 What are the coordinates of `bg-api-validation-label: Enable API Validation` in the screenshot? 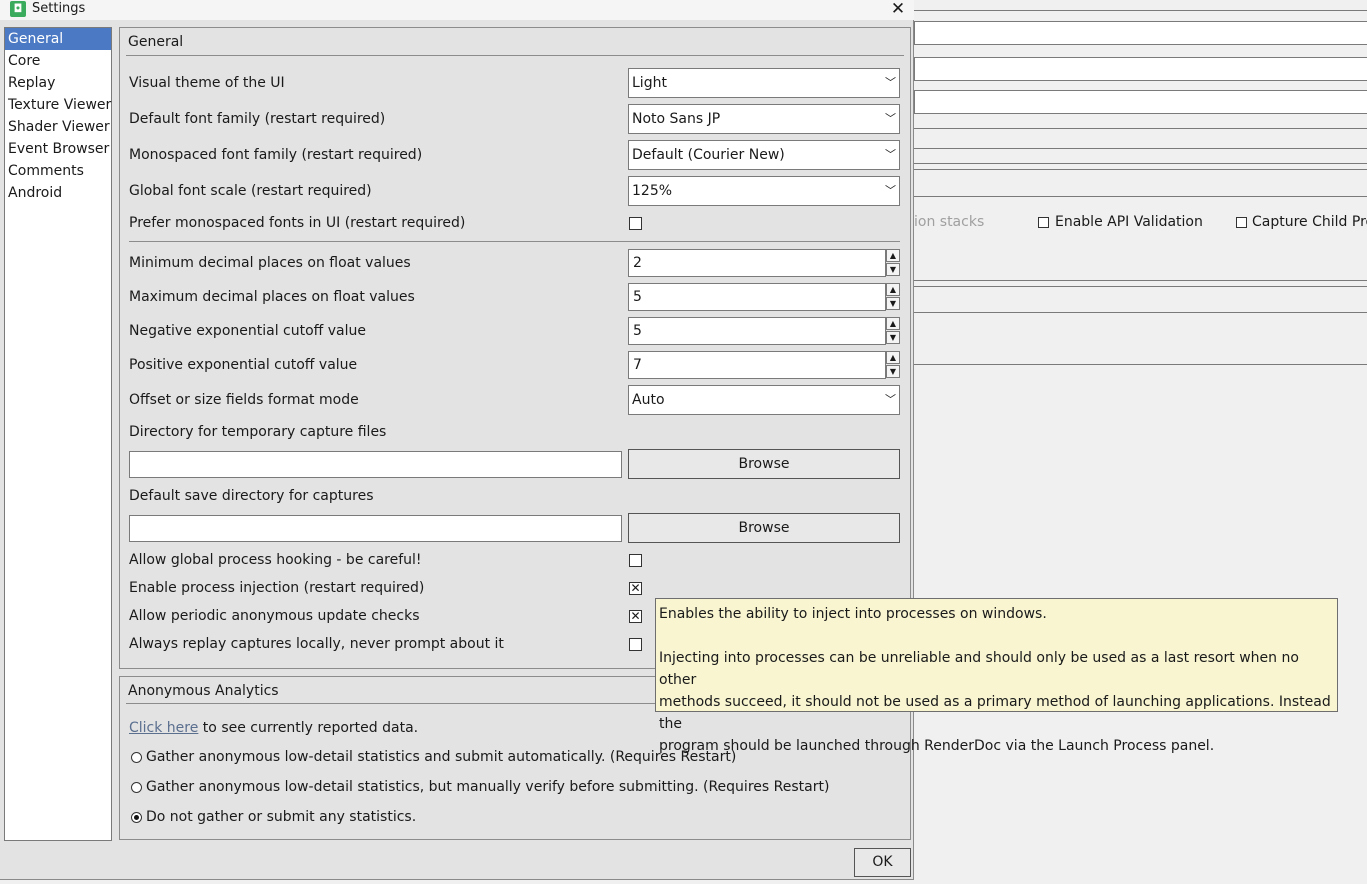 It's located at (1129, 222).